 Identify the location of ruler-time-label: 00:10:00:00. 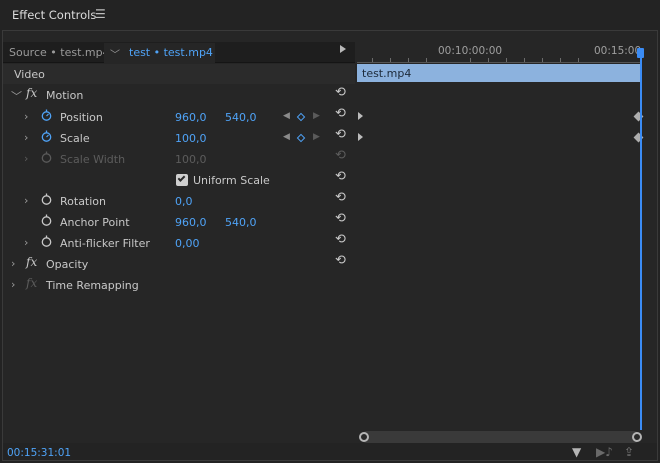
(470, 51).